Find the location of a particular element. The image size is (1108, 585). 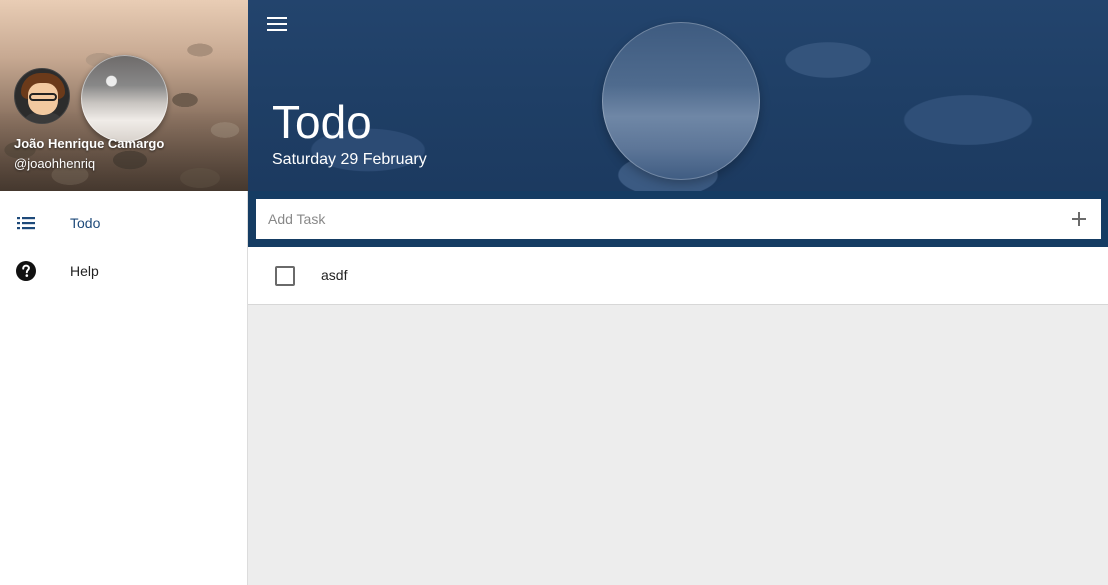

drawer-header: João Henrique Camargo @joaohhenriq is located at coordinates (124, 95).